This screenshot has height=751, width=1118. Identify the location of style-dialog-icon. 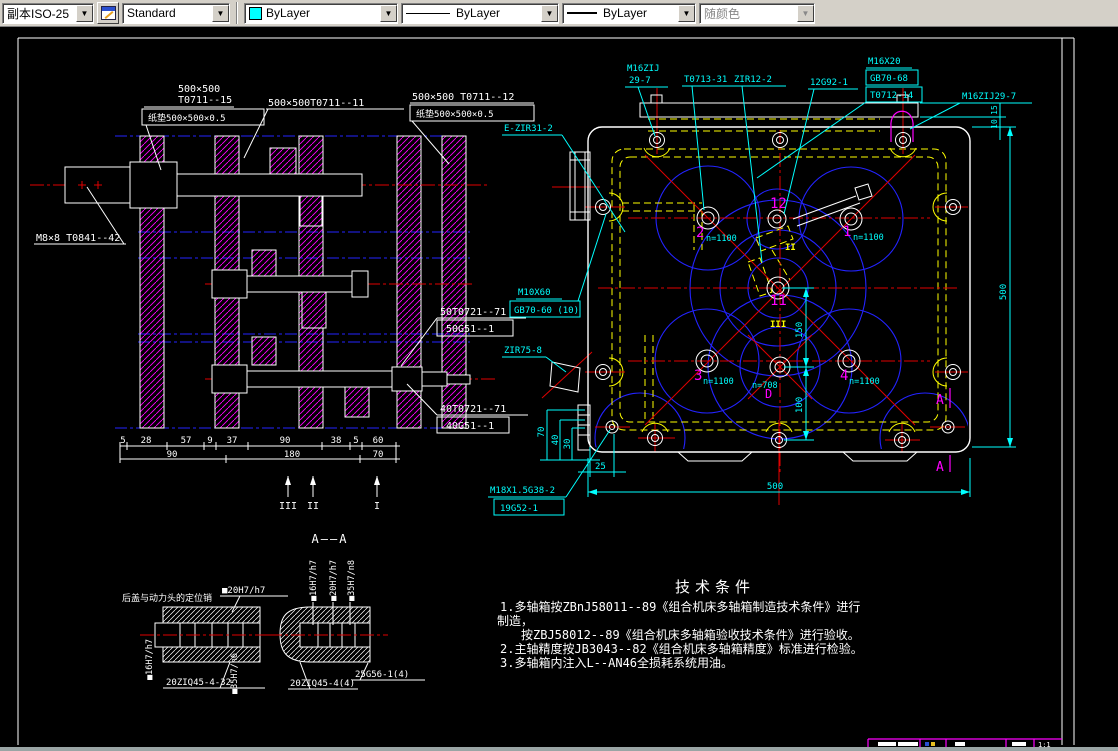
(108, 13).